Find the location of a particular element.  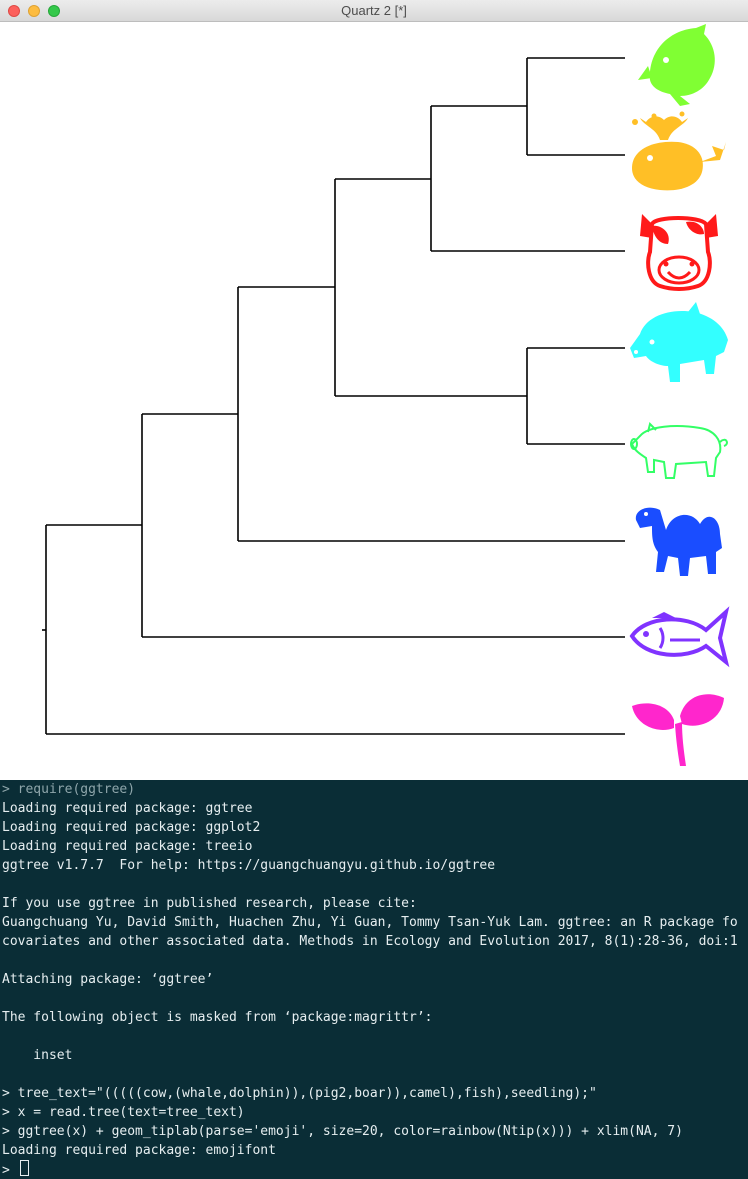

console-line-2: Loading required package: ggplot2 is located at coordinates (131, 827).